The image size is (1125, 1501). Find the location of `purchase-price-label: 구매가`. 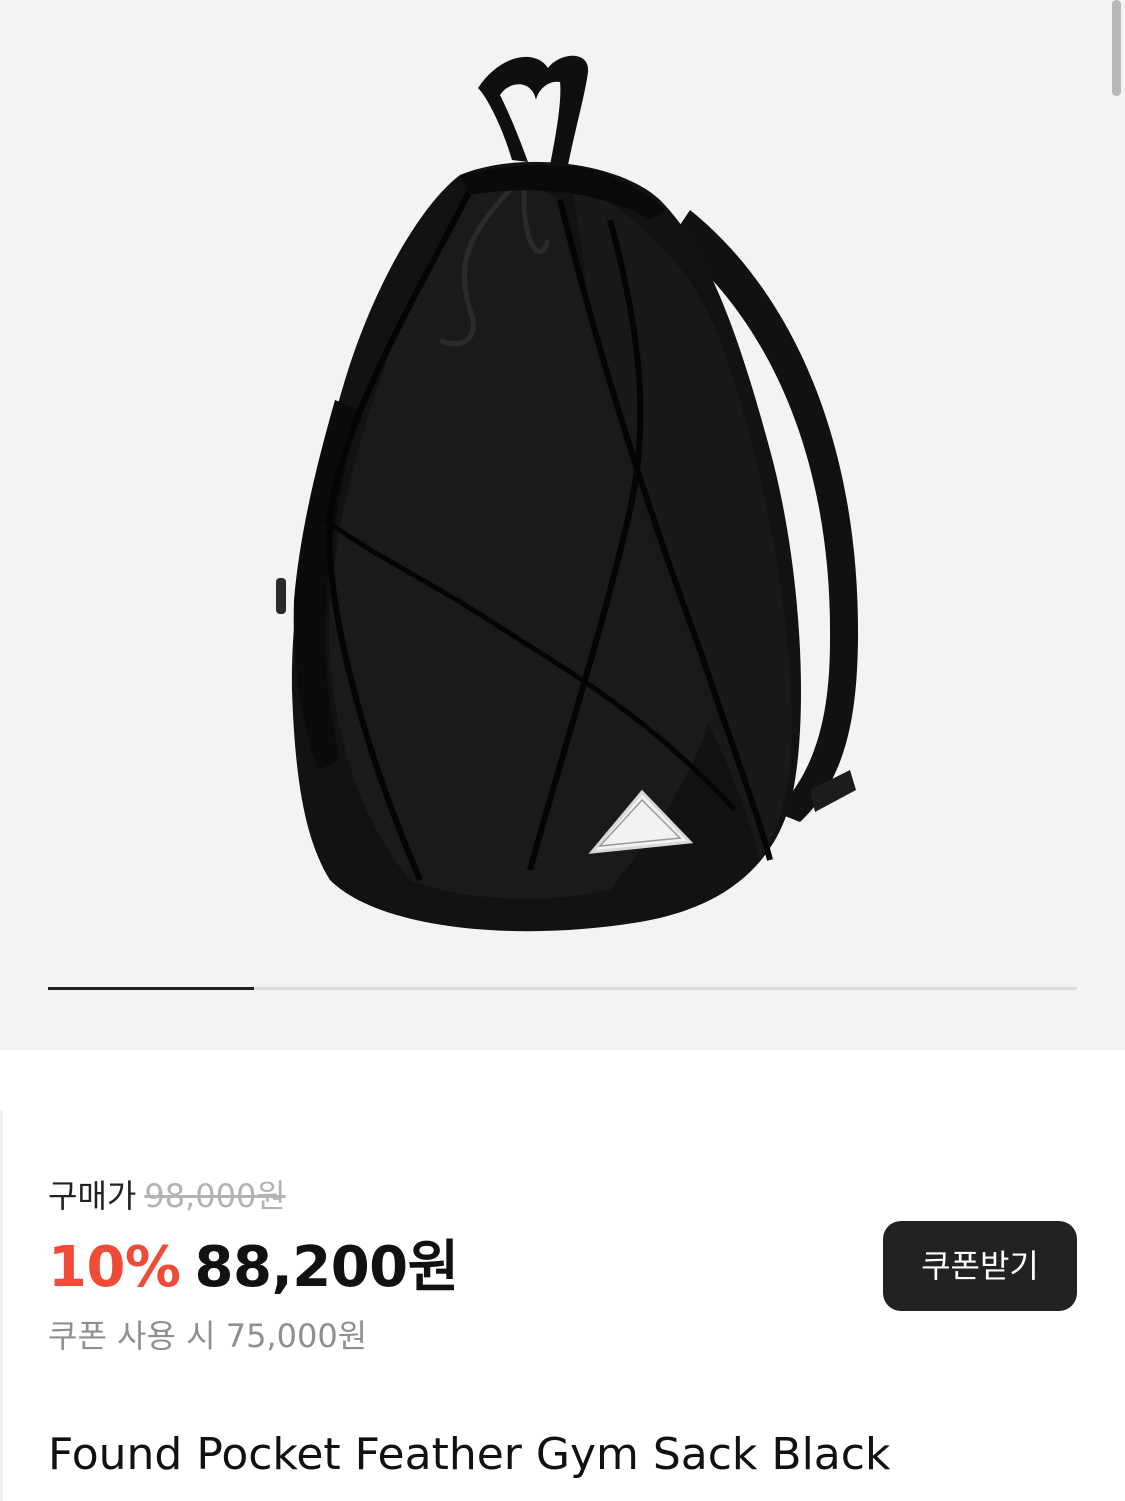

purchase-price-label: 구매가 is located at coordinates (92, 1196).